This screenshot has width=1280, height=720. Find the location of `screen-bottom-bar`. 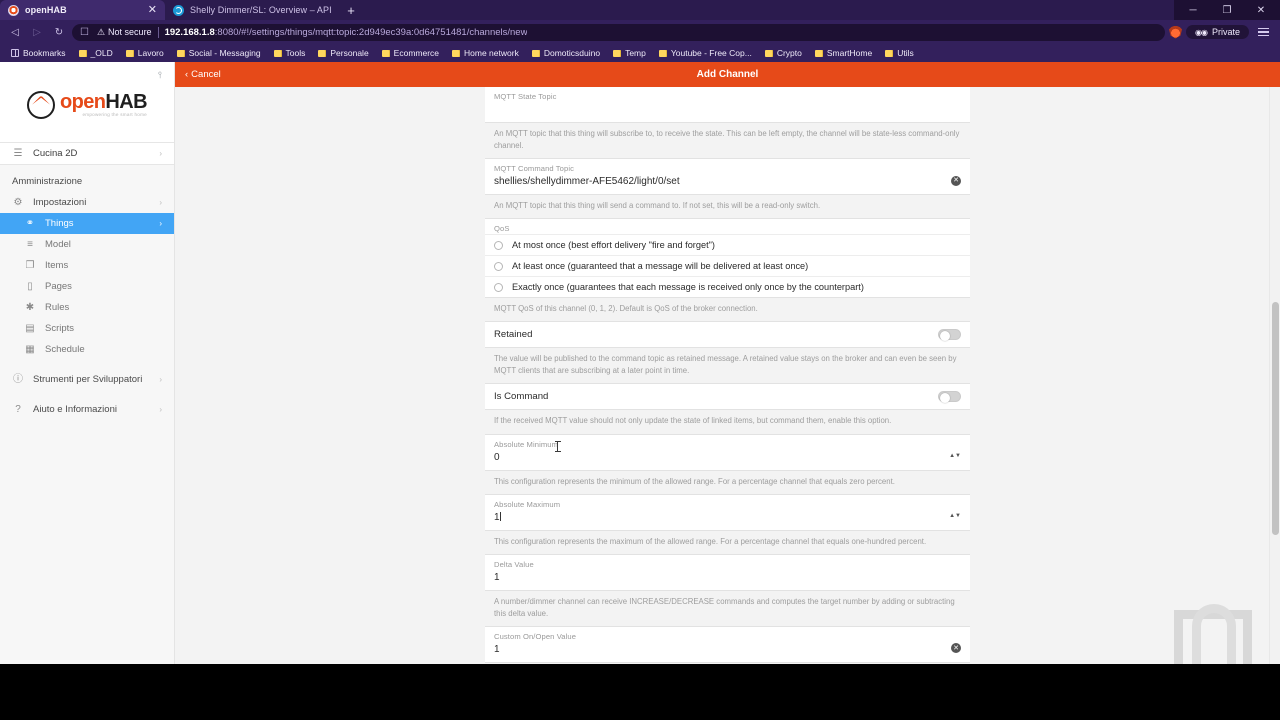

screen-bottom-bar is located at coordinates (640, 692).